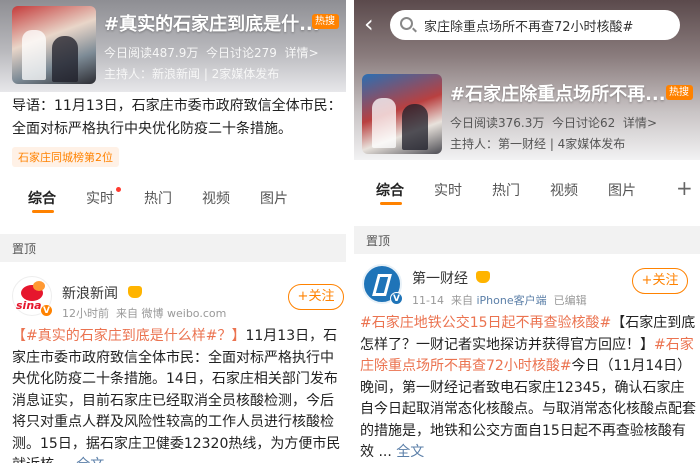 The width and height of the screenshot is (700, 463). What do you see at coordinates (511, 300) in the screenshot?
I see `post-source: iPhone客户端` at bounding box center [511, 300].